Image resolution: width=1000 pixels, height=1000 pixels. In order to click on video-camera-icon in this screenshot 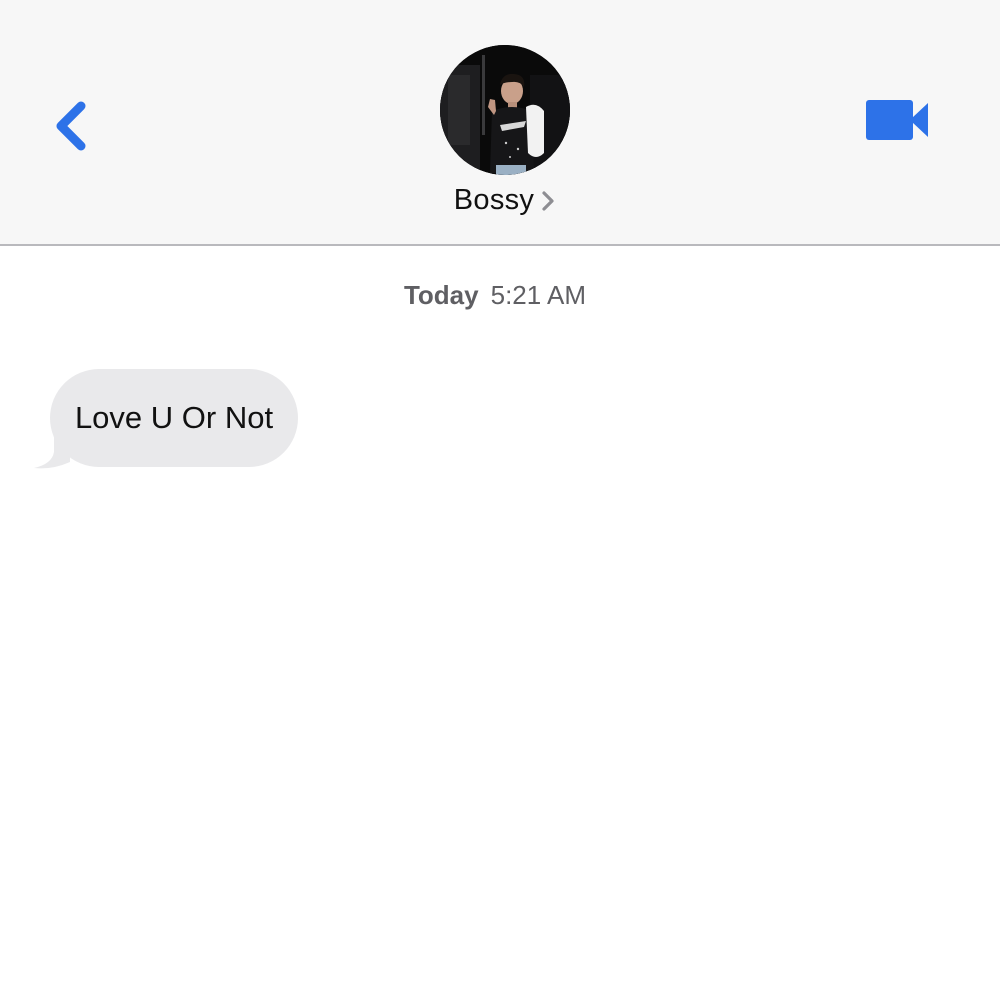, I will do `click(897, 120)`.